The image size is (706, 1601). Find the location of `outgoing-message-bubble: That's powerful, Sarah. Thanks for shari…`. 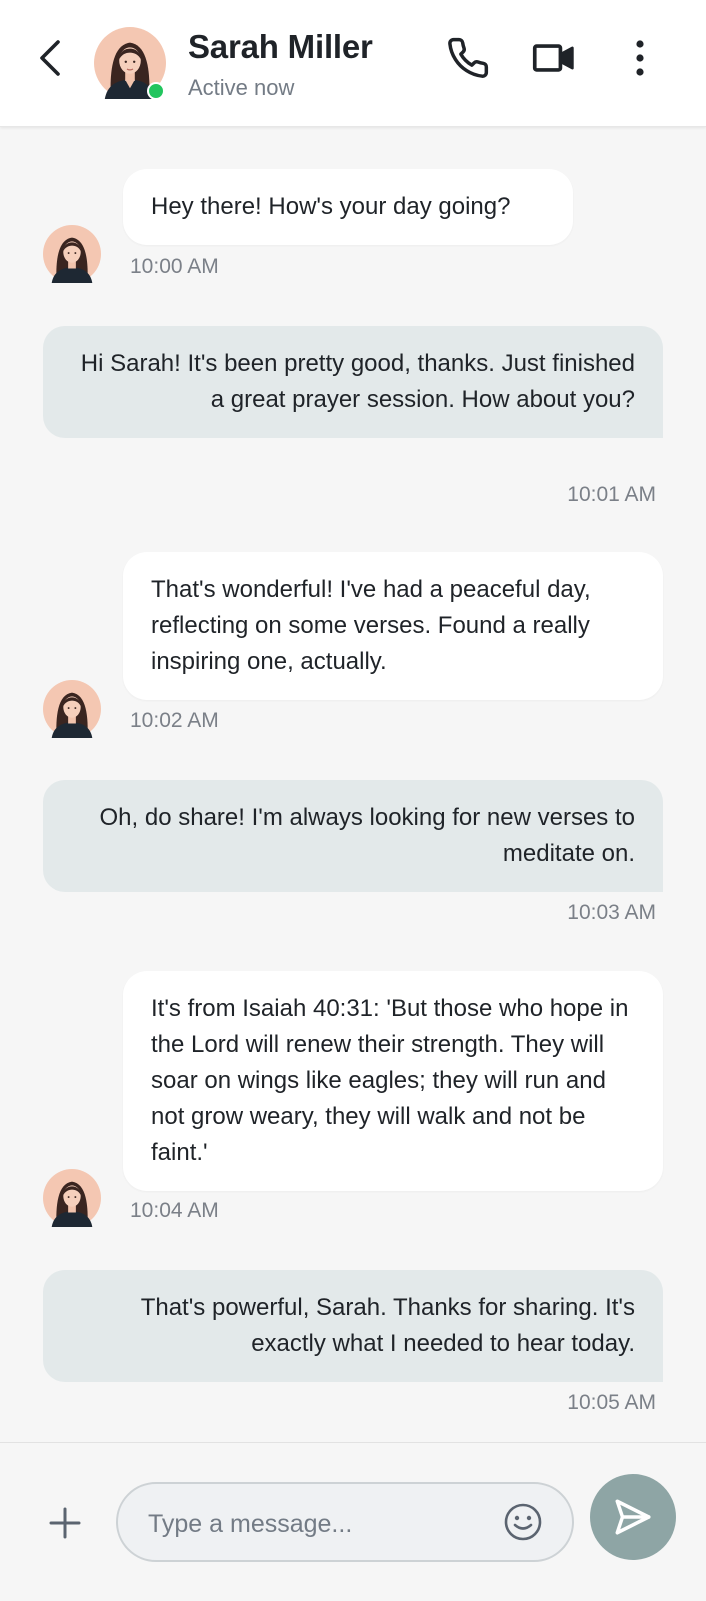

outgoing-message-bubble: That's powerful, Sarah. Thanks for shari… is located at coordinates (353, 1326).